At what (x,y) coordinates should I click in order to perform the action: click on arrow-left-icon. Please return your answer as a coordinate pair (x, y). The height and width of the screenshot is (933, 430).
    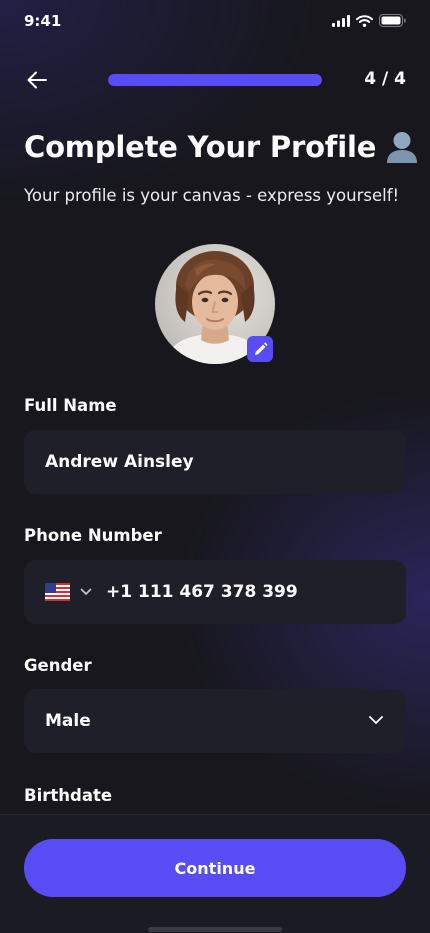
    Looking at the image, I should click on (37, 80).